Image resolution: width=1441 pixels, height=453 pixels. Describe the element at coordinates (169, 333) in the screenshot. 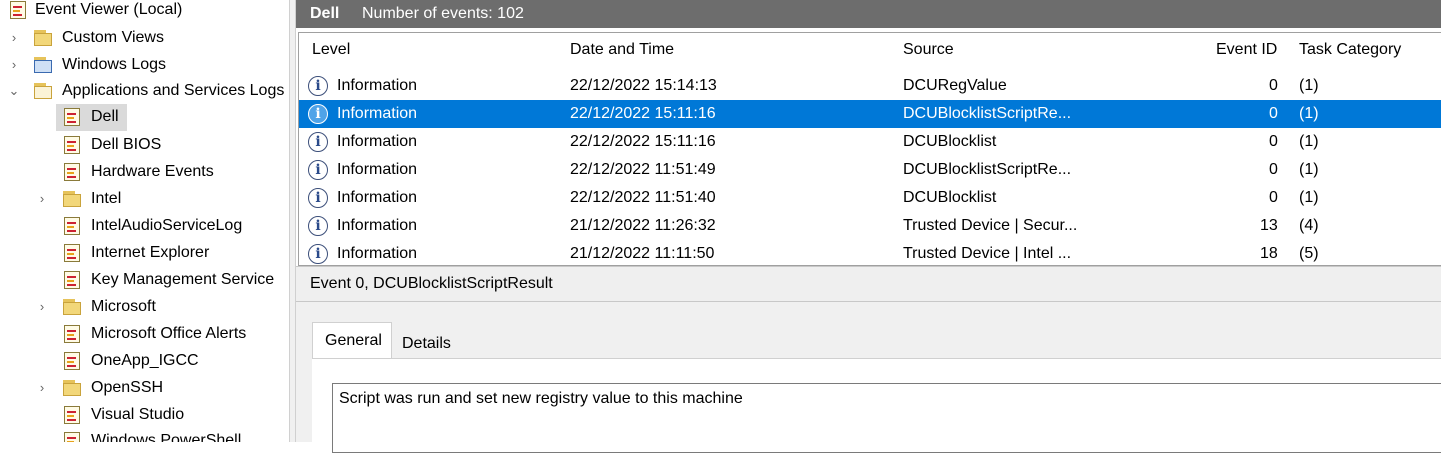

I see `tree-item-label: Microsoft Office Alerts` at that location.